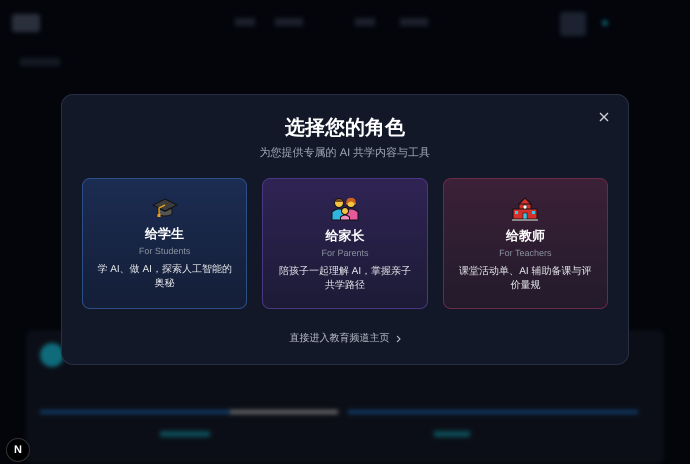 Image resolution: width=690 pixels, height=464 pixels. I want to click on role-subtitle: For Students, so click(164, 251).